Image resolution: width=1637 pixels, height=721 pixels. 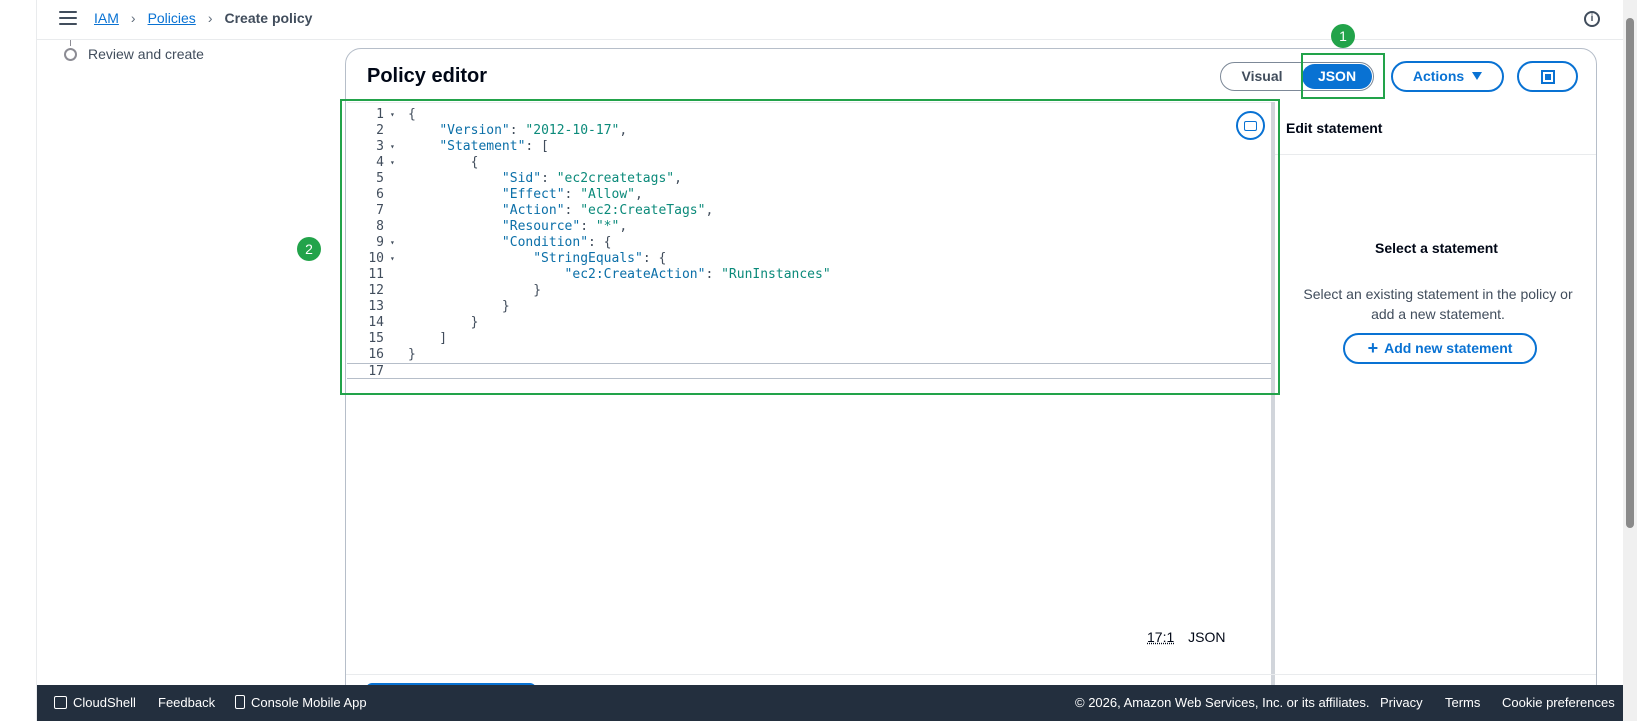 What do you see at coordinates (1558, 702) in the screenshot?
I see `cookie-preferences-link: Cookie preferences` at bounding box center [1558, 702].